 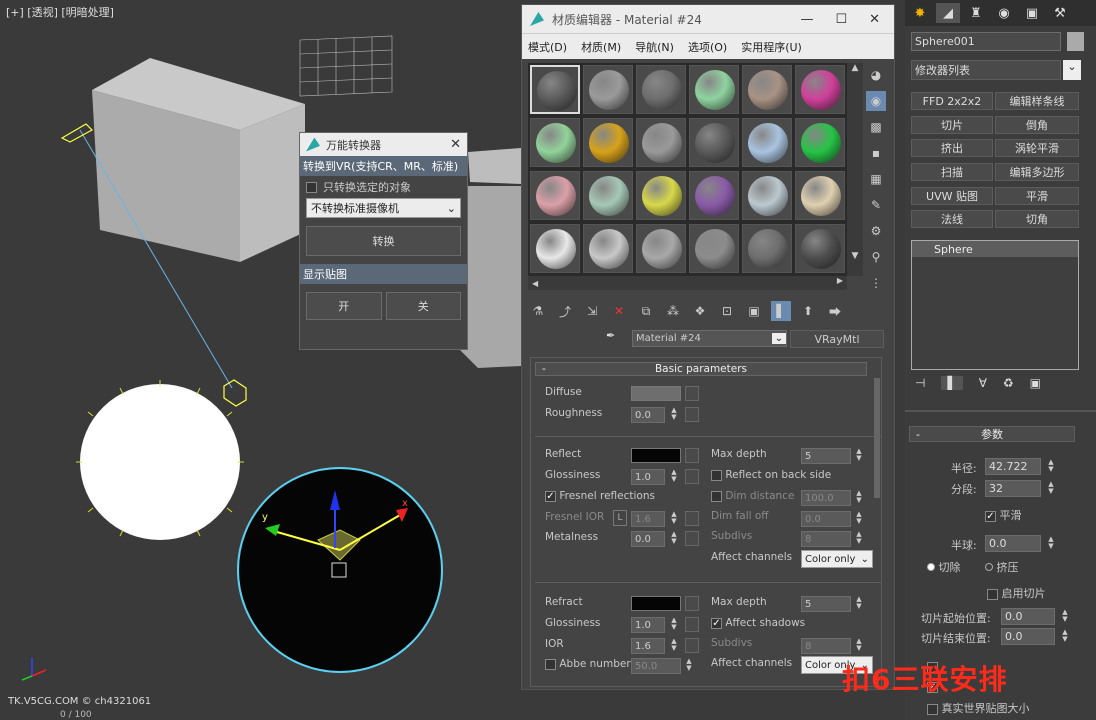 I want to click on ior-map-button, so click(x=692, y=645).